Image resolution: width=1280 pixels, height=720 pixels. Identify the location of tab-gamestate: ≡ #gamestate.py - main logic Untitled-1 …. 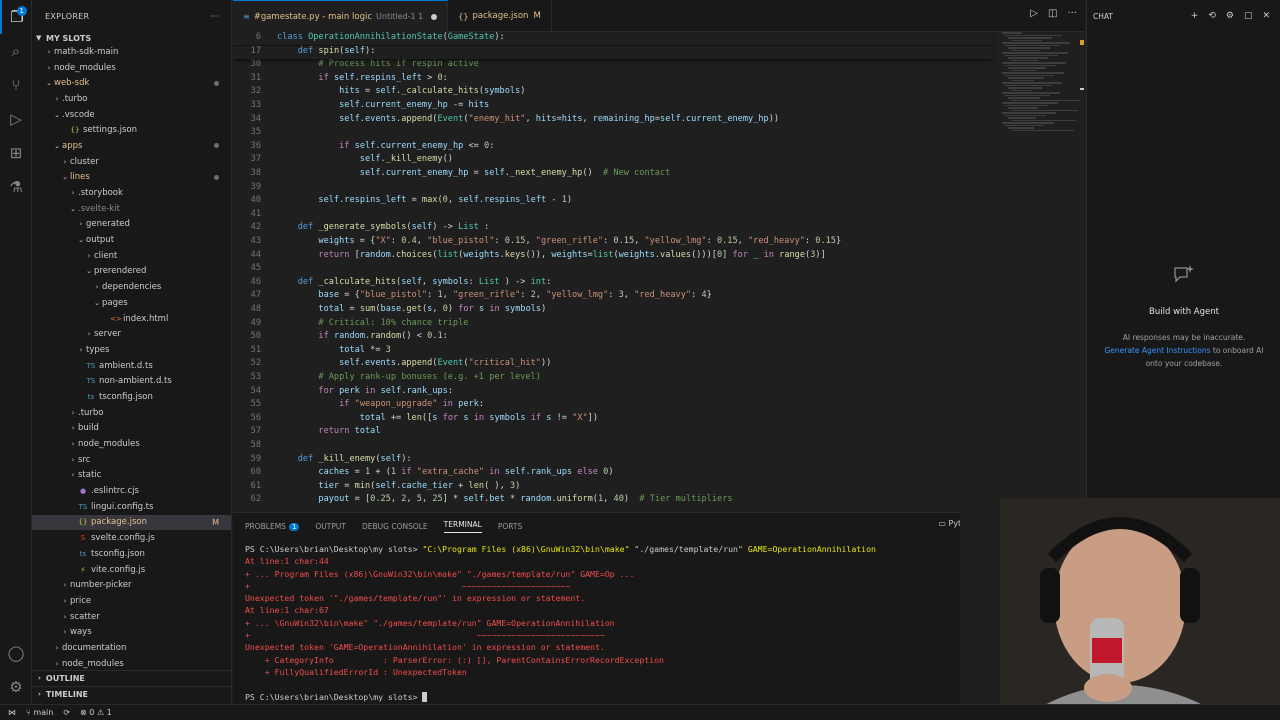
(341, 16).